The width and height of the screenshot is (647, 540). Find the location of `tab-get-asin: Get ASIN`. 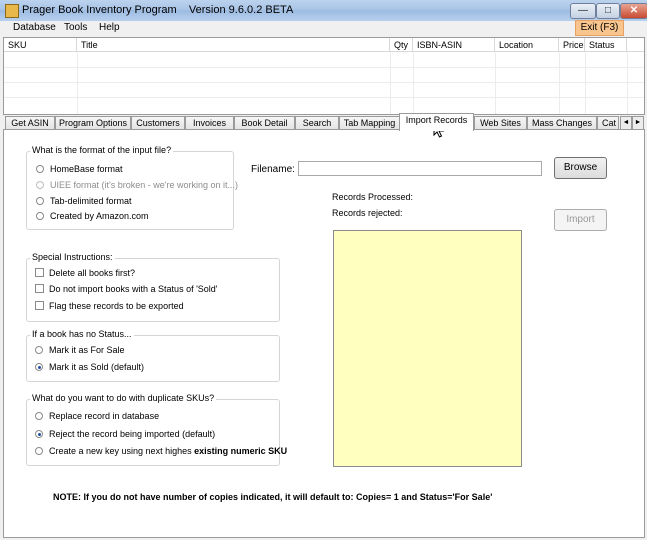

tab-get-asin: Get ASIN is located at coordinates (30, 123).